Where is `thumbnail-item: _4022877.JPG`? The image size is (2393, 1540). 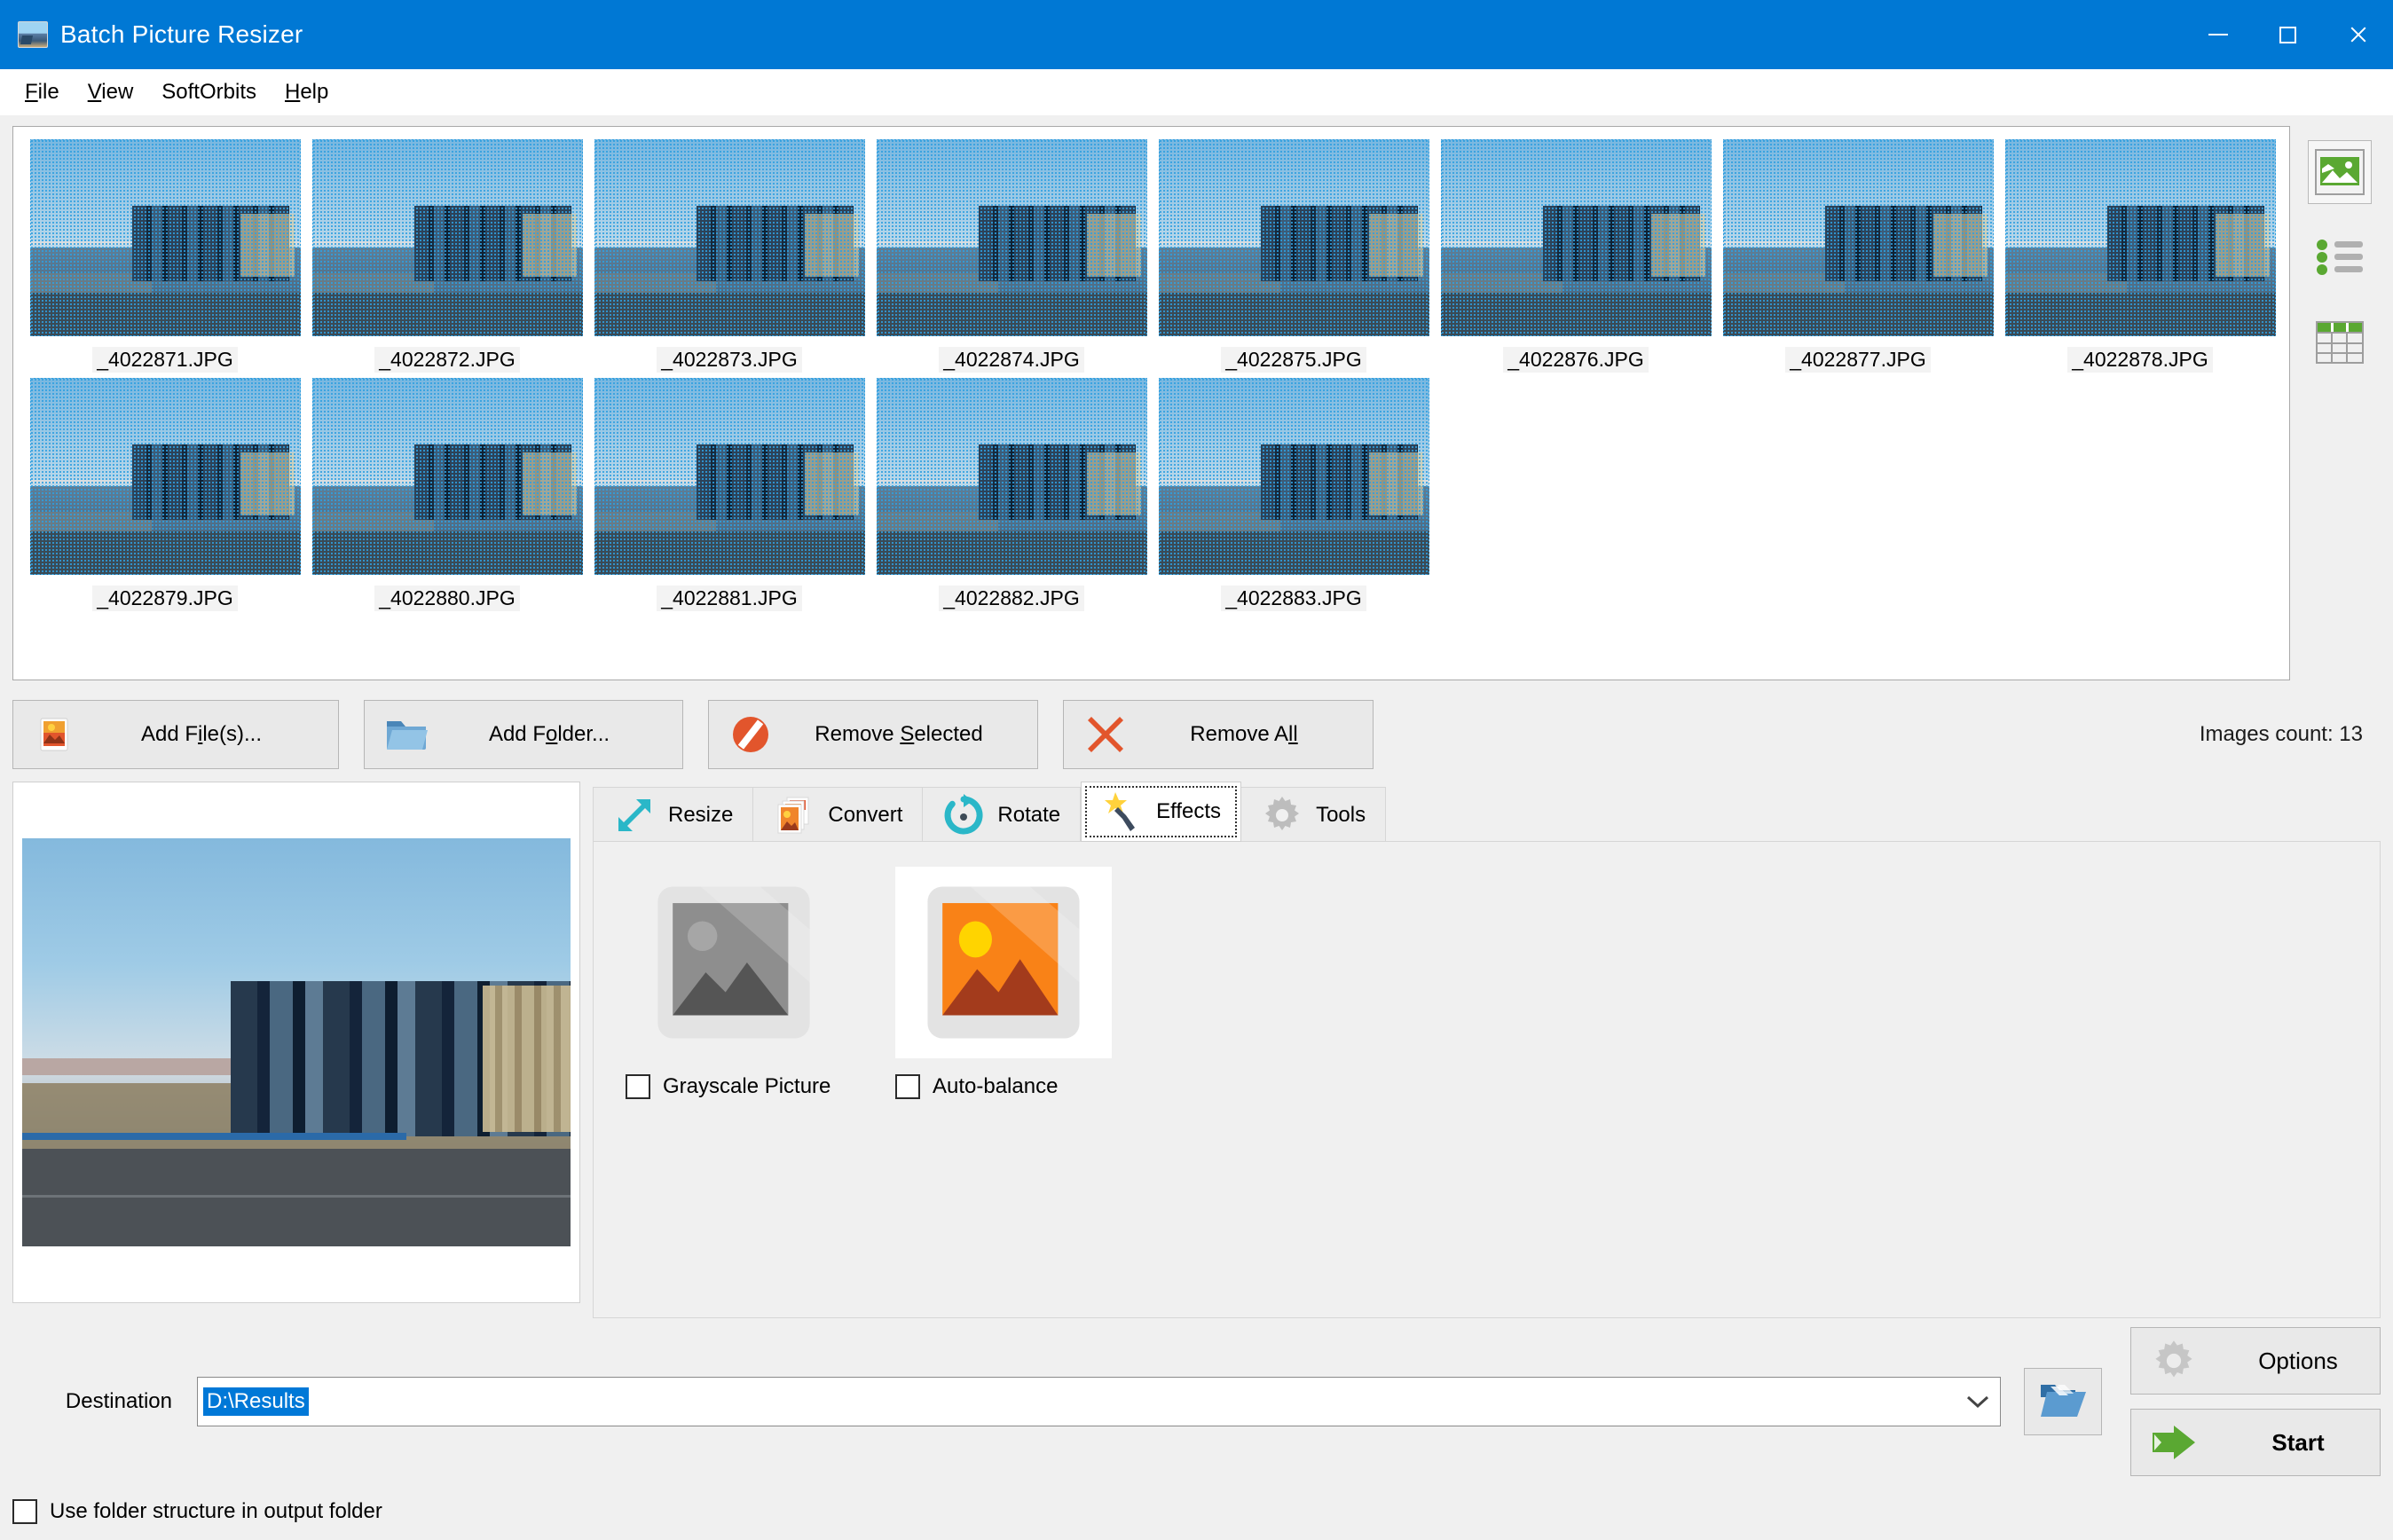
thumbnail-item: _4022877.JPG is located at coordinates (1858, 256).